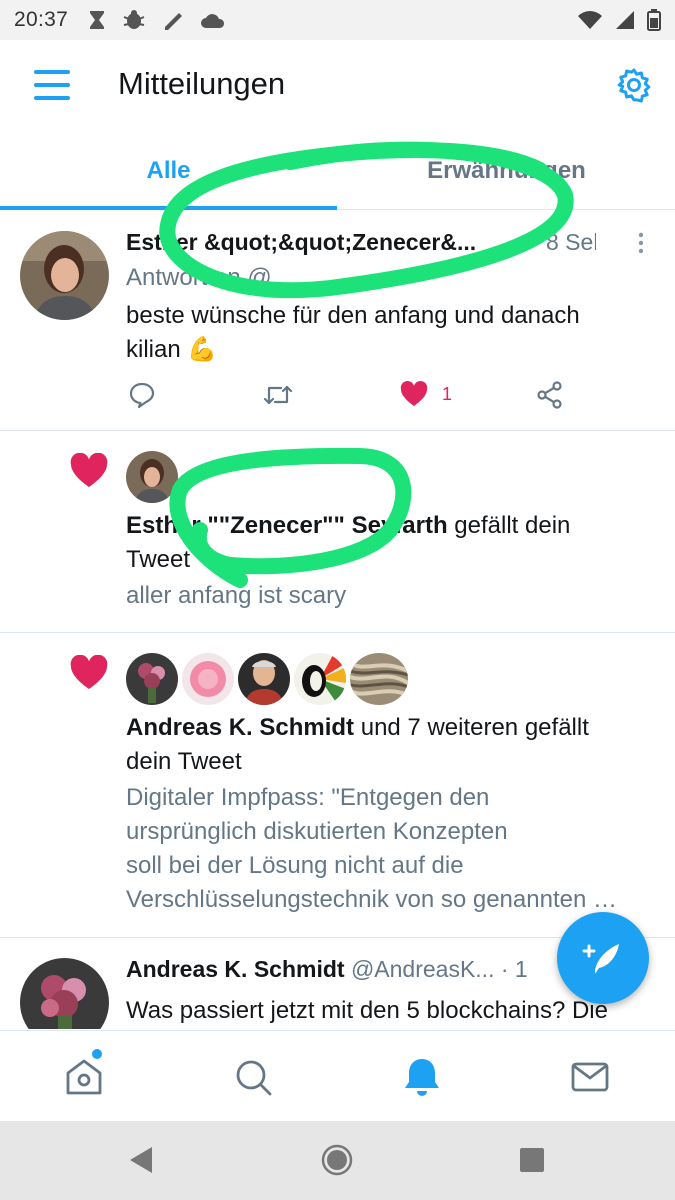 This screenshot has width=675, height=1200. What do you see at coordinates (654, 20) in the screenshot?
I see `battery-icon` at bounding box center [654, 20].